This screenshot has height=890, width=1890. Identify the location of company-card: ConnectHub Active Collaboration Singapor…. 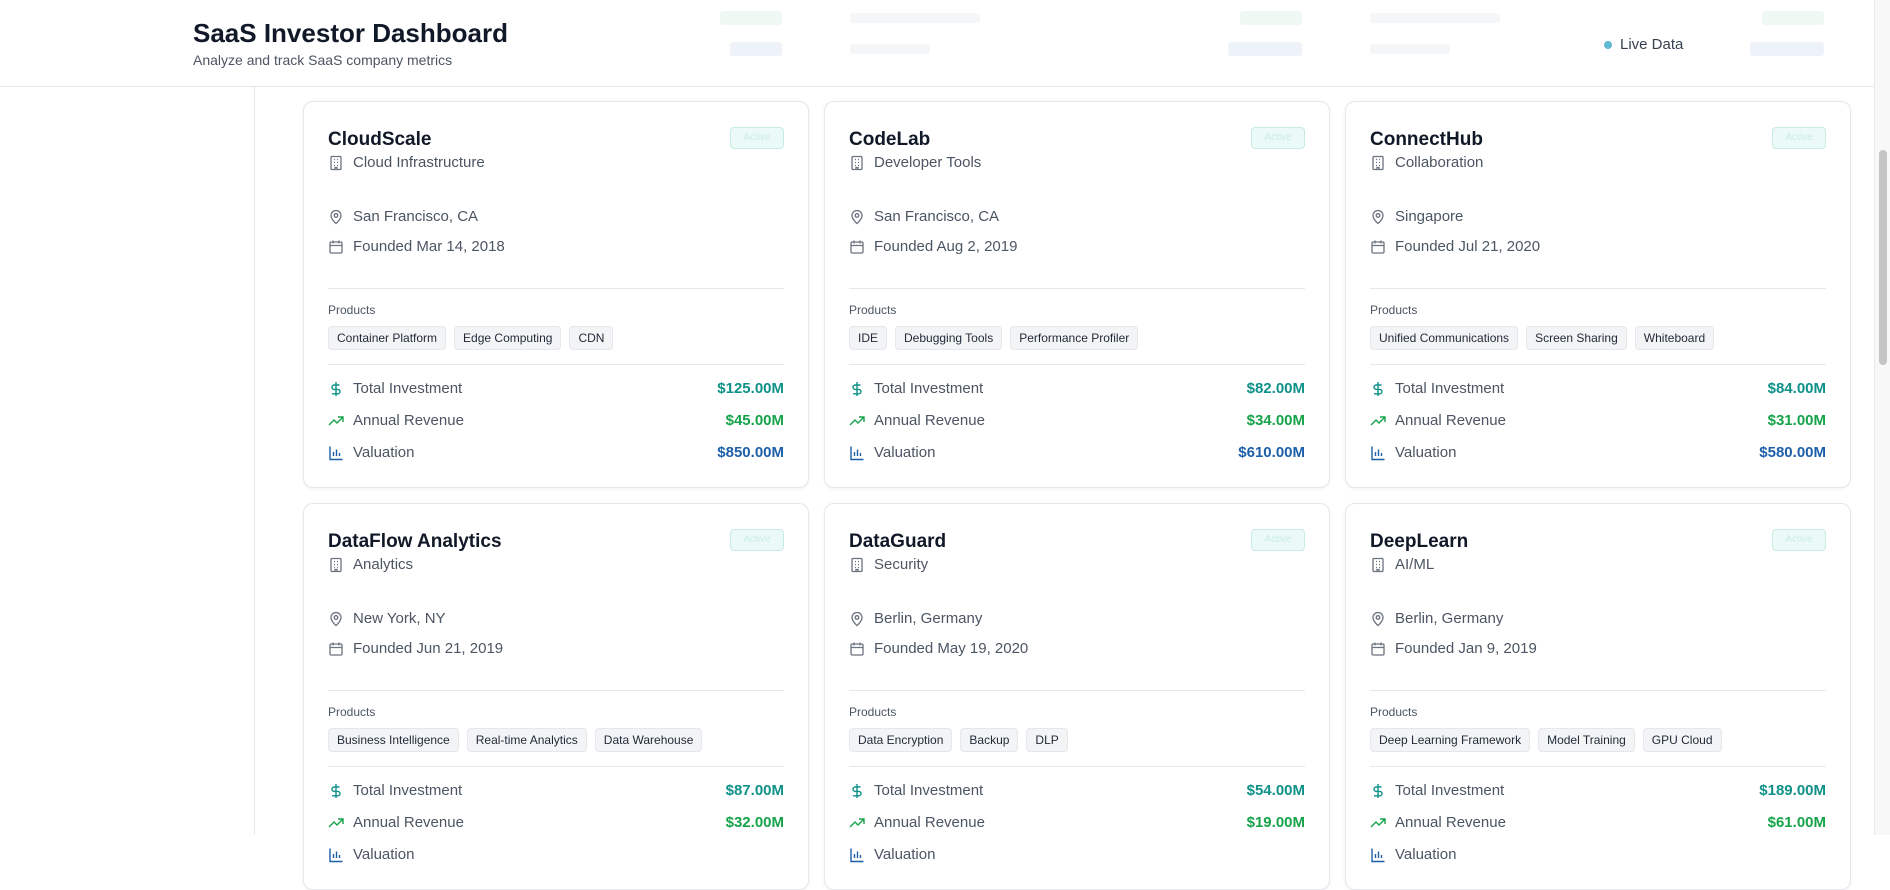
(1598, 294).